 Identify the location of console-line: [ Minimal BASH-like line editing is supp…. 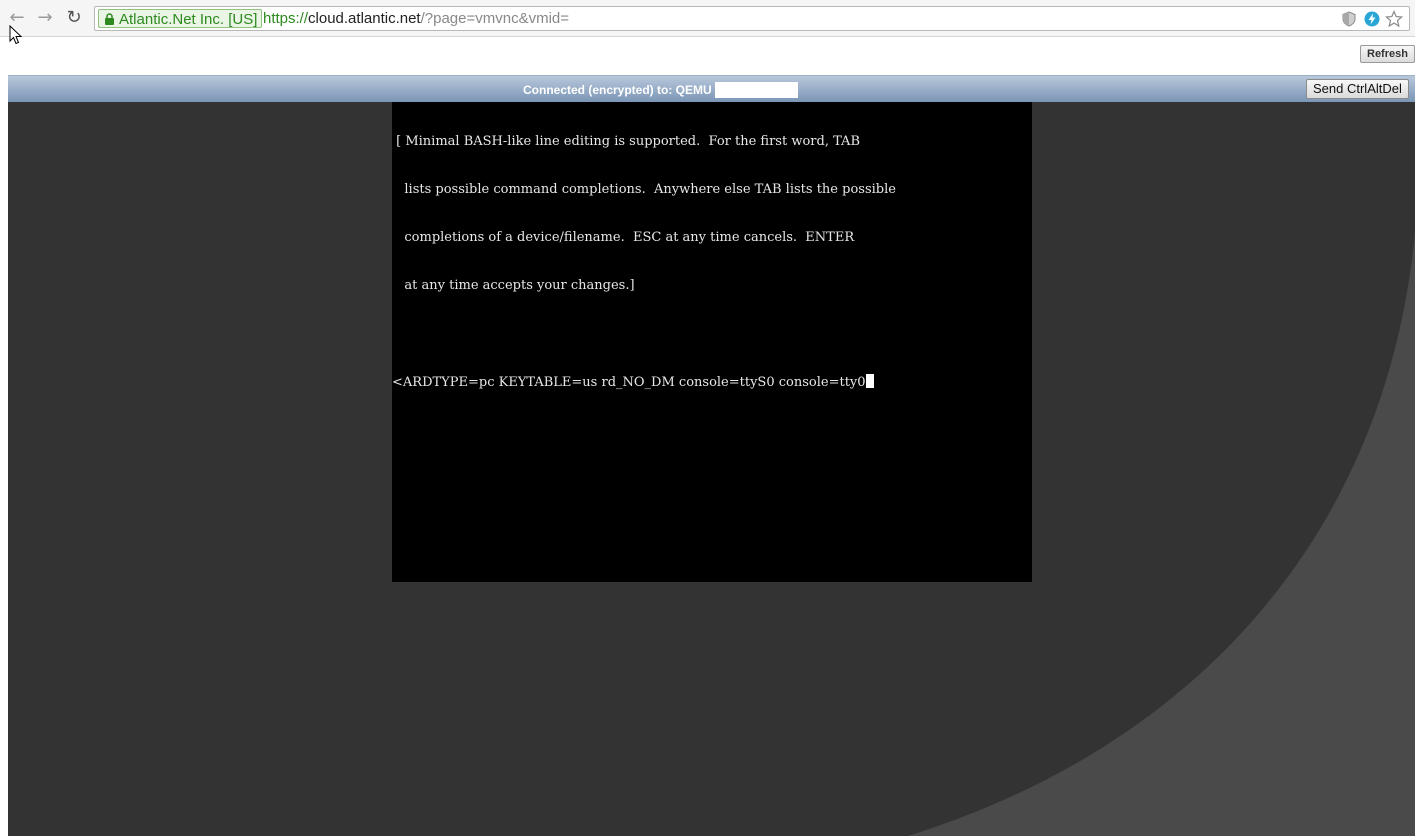
(626, 141).